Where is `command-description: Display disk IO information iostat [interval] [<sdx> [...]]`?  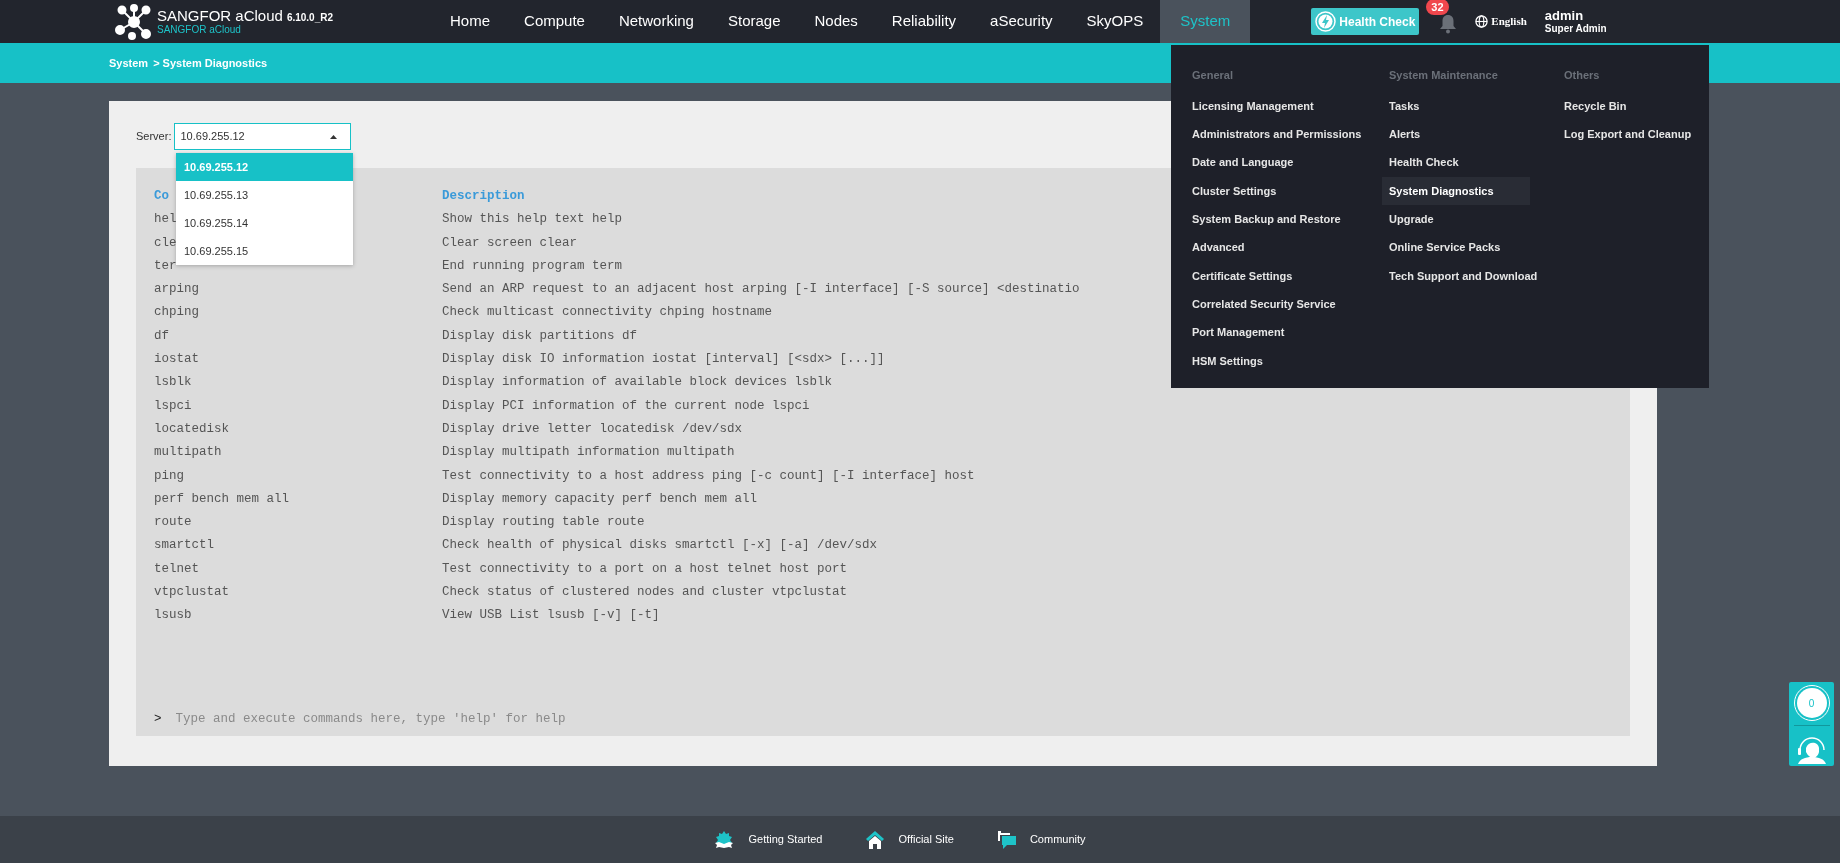 command-description: Display disk IO information iostat [interval] [<sdx> [...]] is located at coordinates (663, 360).